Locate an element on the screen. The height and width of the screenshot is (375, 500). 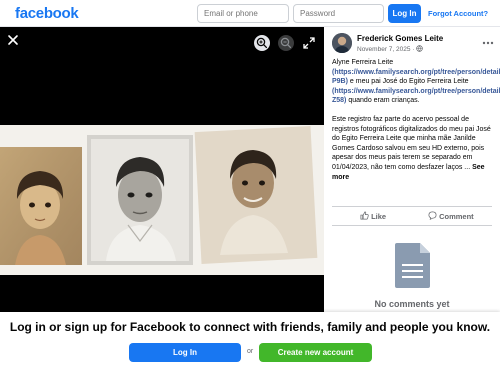
login-button: Log In is located at coordinates (404, 13).